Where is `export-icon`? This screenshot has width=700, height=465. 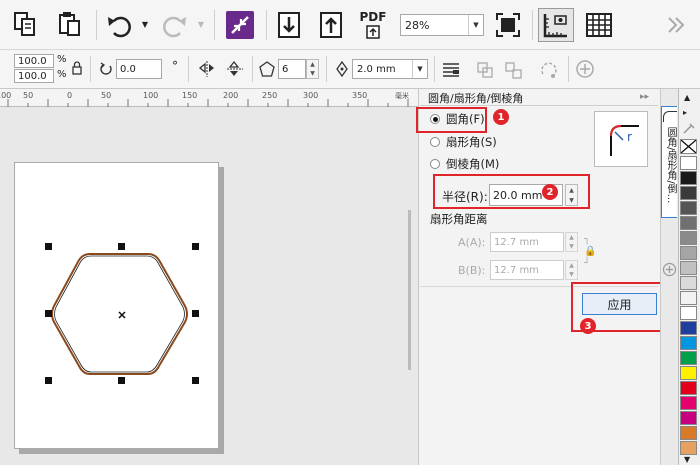 export-icon is located at coordinates (331, 25).